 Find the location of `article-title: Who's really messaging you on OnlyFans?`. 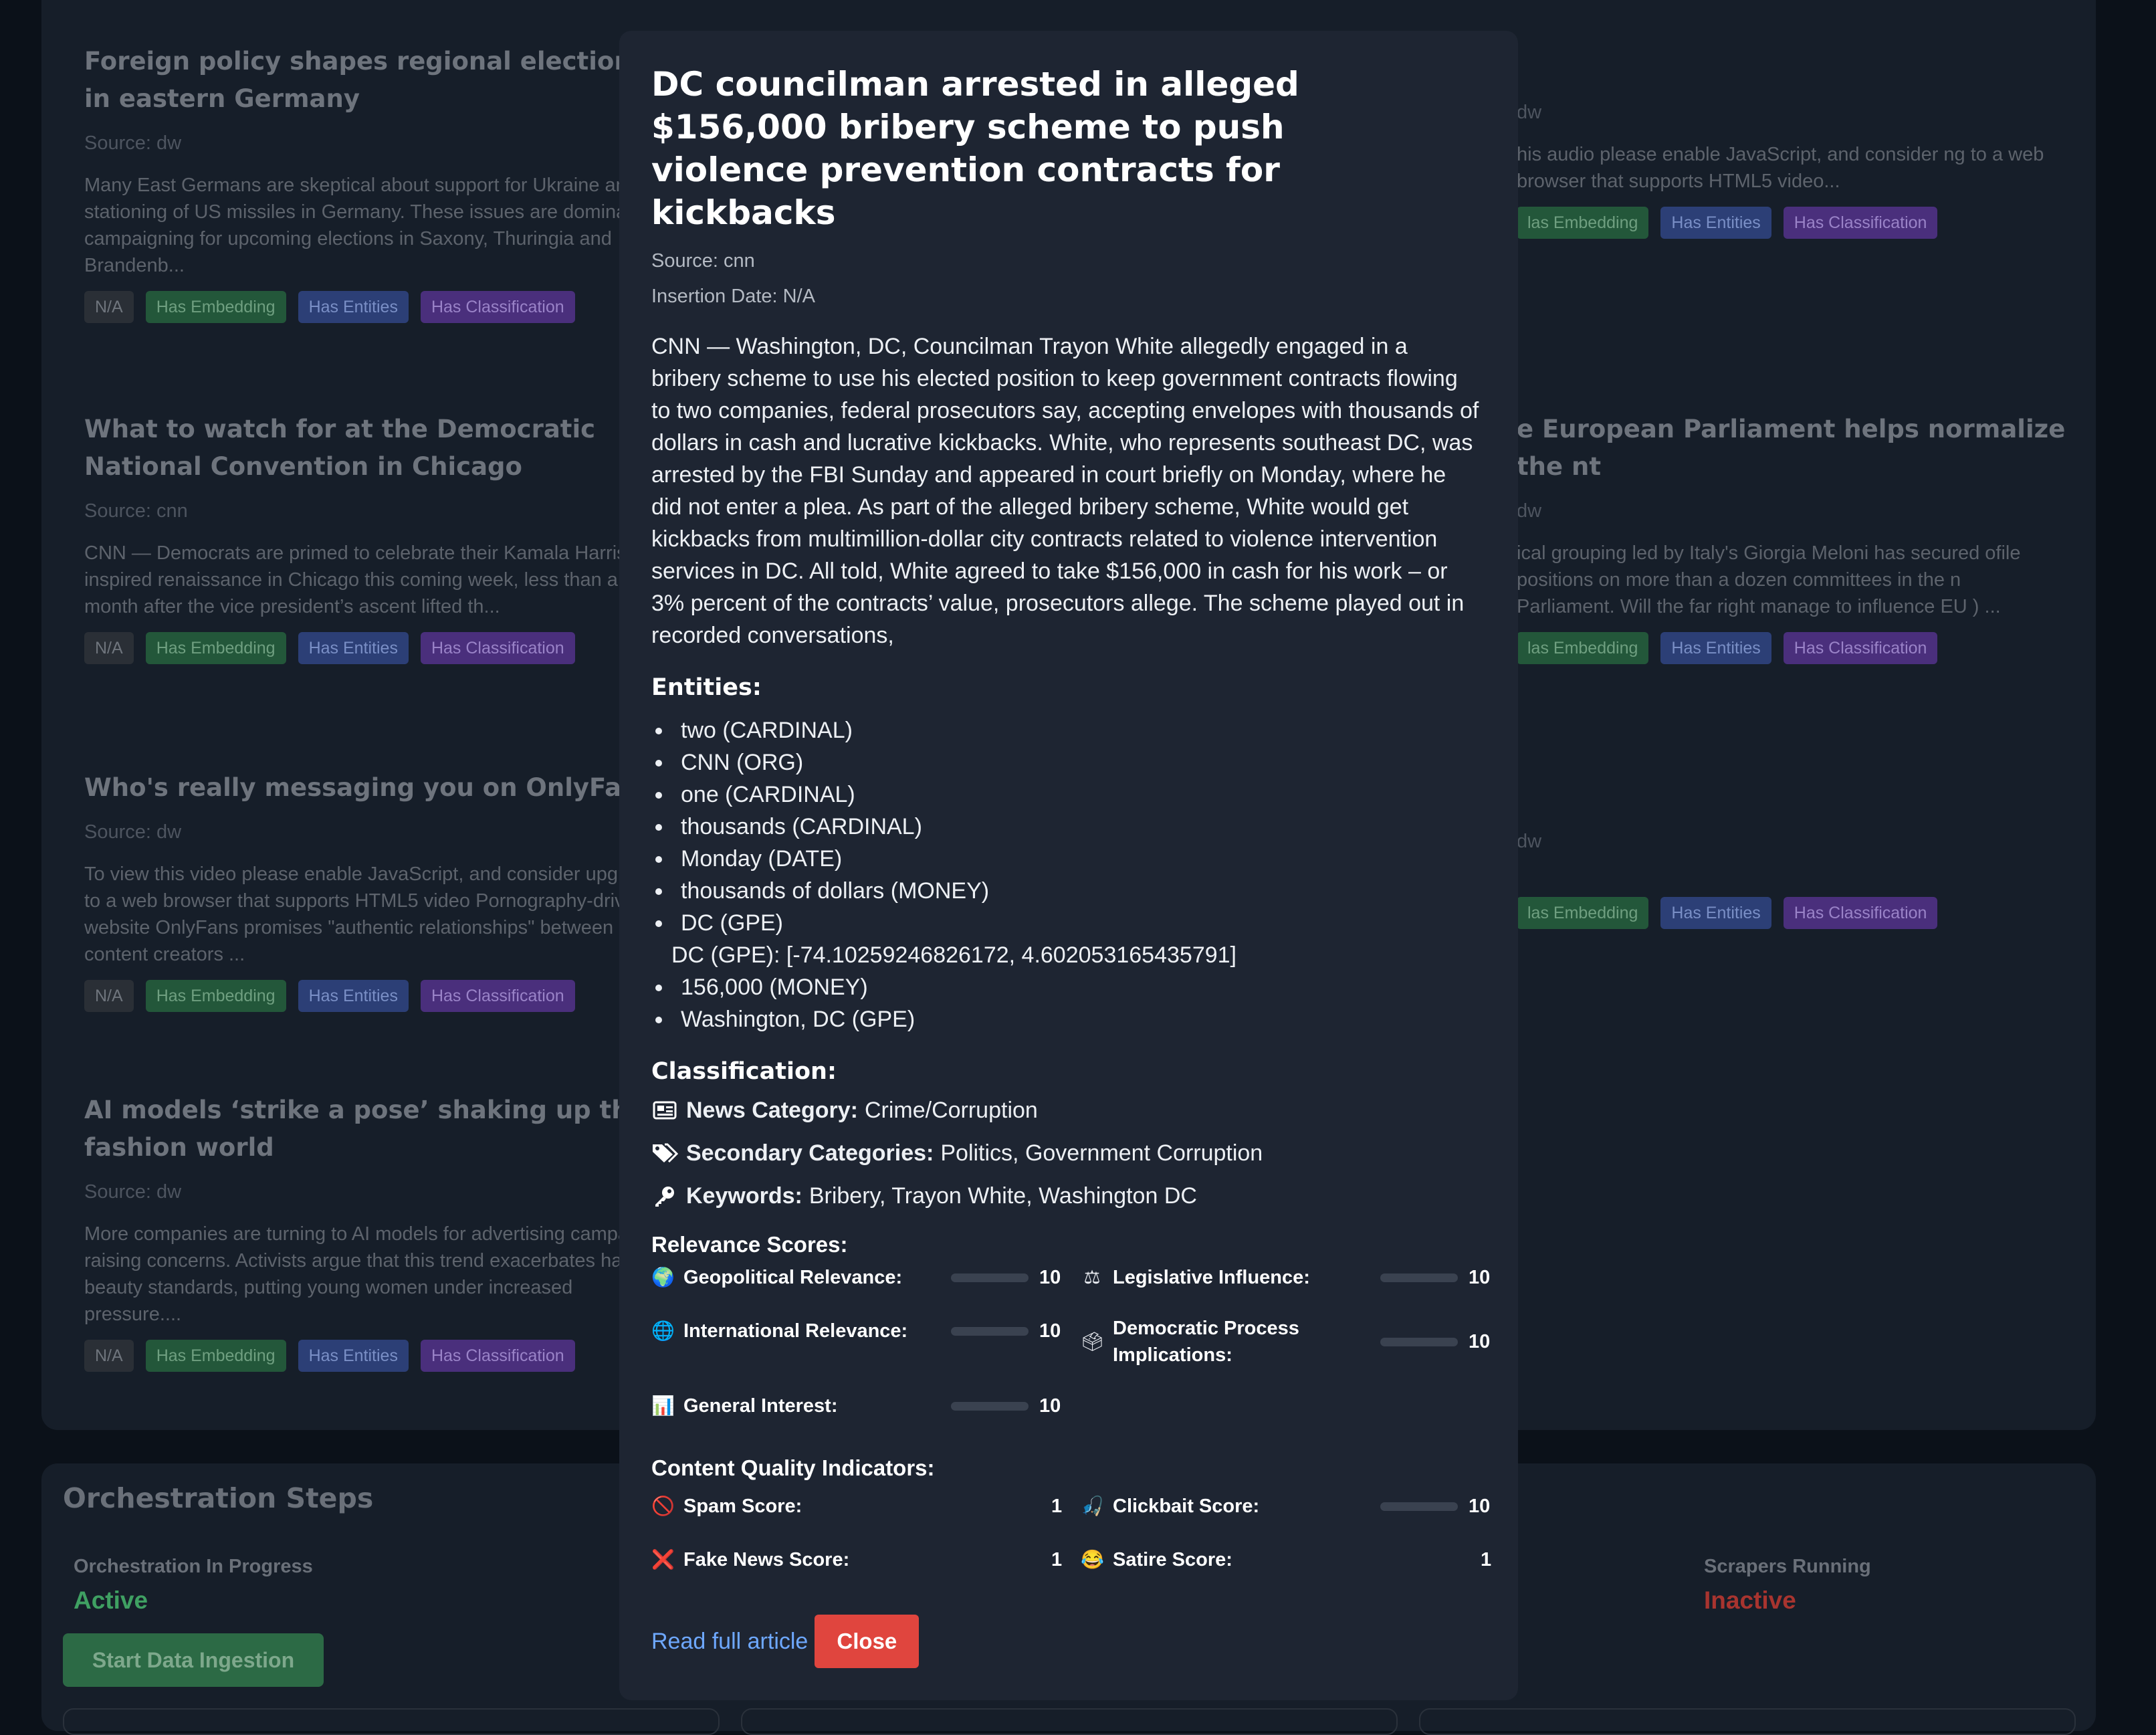

article-title: Who's really messaging you on OnlyFans? is located at coordinates (379, 788).